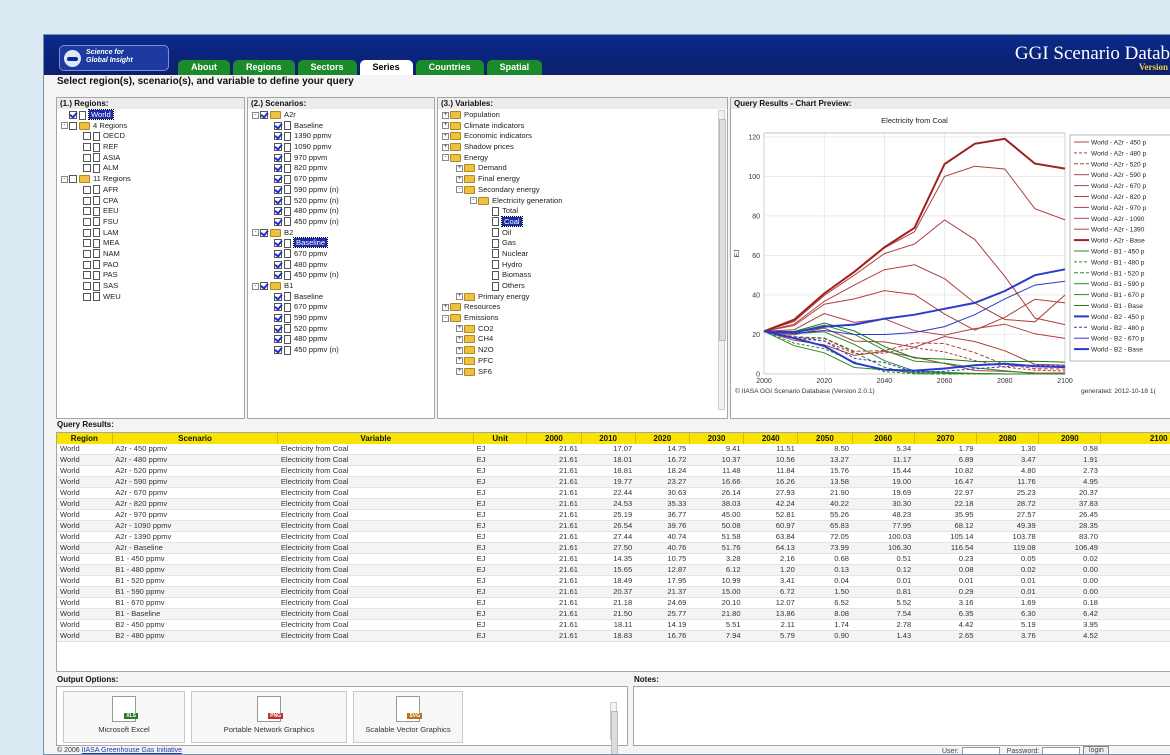  Describe the element at coordinates (341, 115) in the screenshot. I see `scenarios-tree-item: - A2r` at that location.